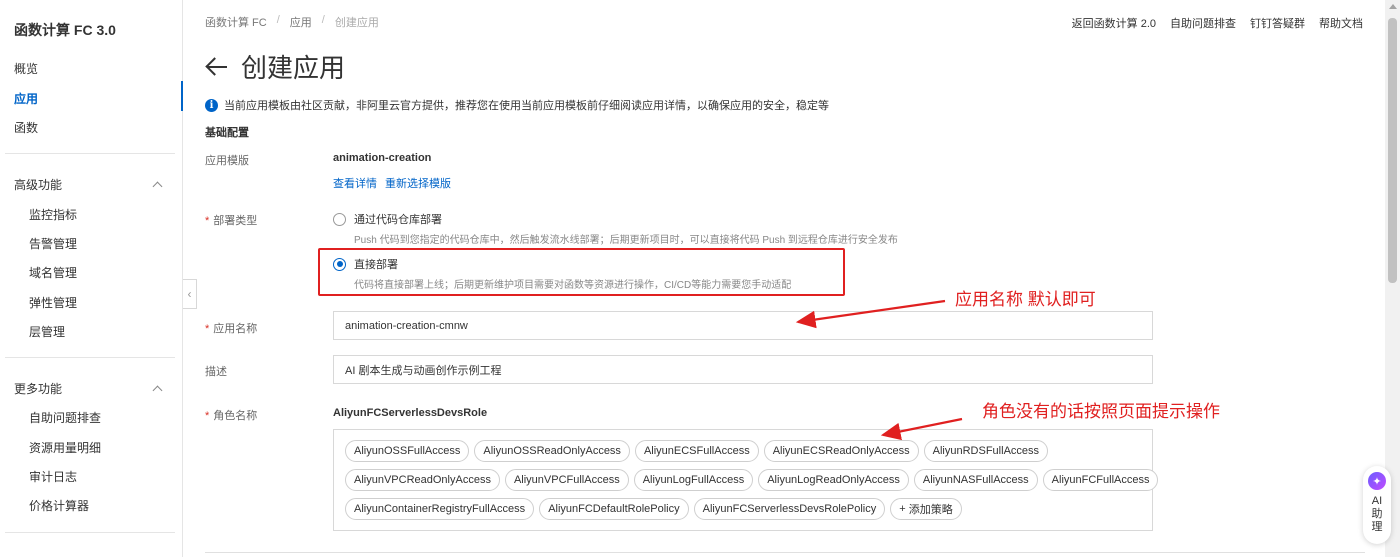 The height and width of the screenshot is (557, 1400). I want to click on breadcrumb-item-current: 创建应用, so click(356, 23).